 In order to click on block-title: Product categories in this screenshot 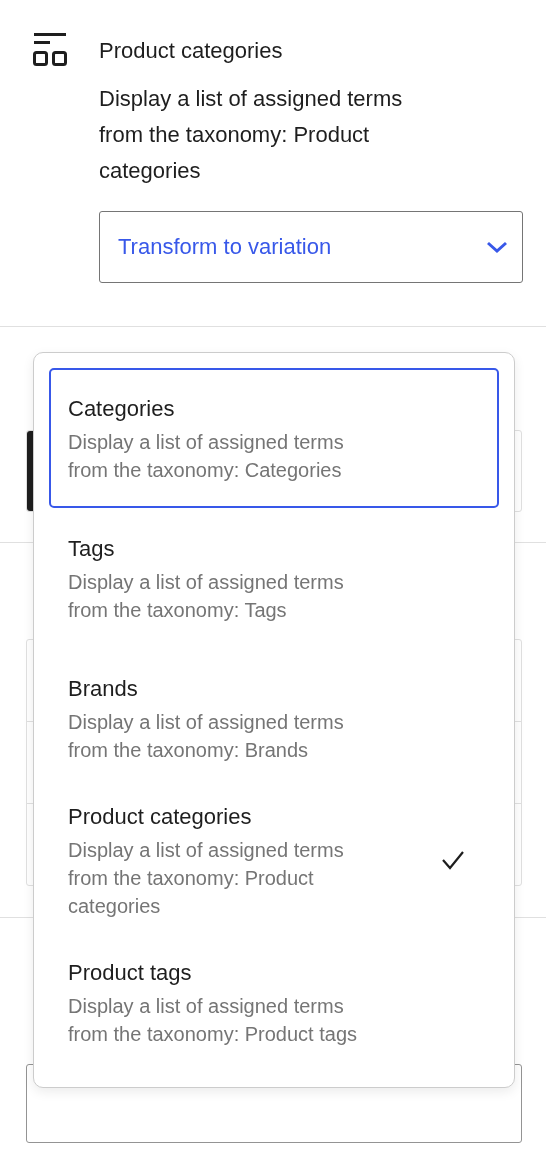, I will do `click(191, 51)`.